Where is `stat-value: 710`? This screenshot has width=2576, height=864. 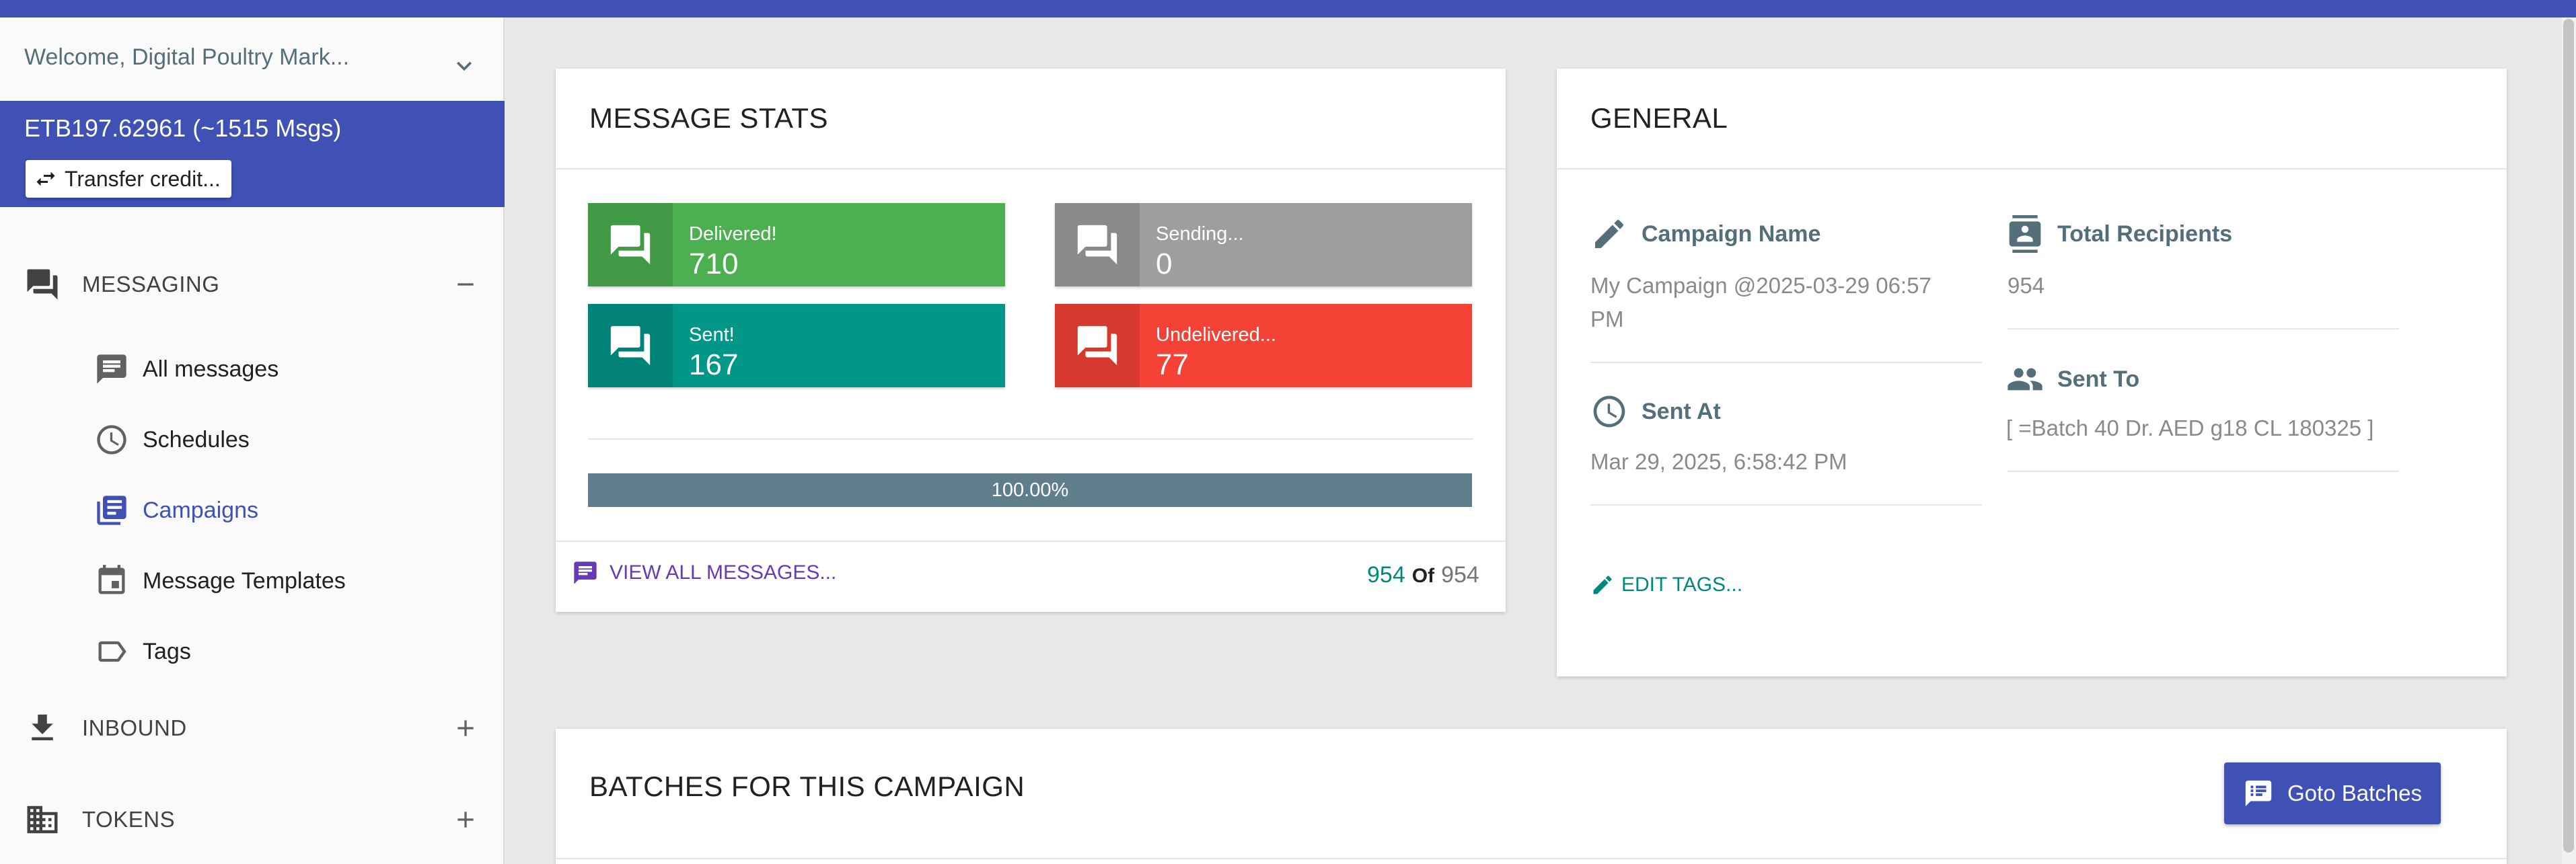
stat-value: 710 is located at coordinates (714, 264).